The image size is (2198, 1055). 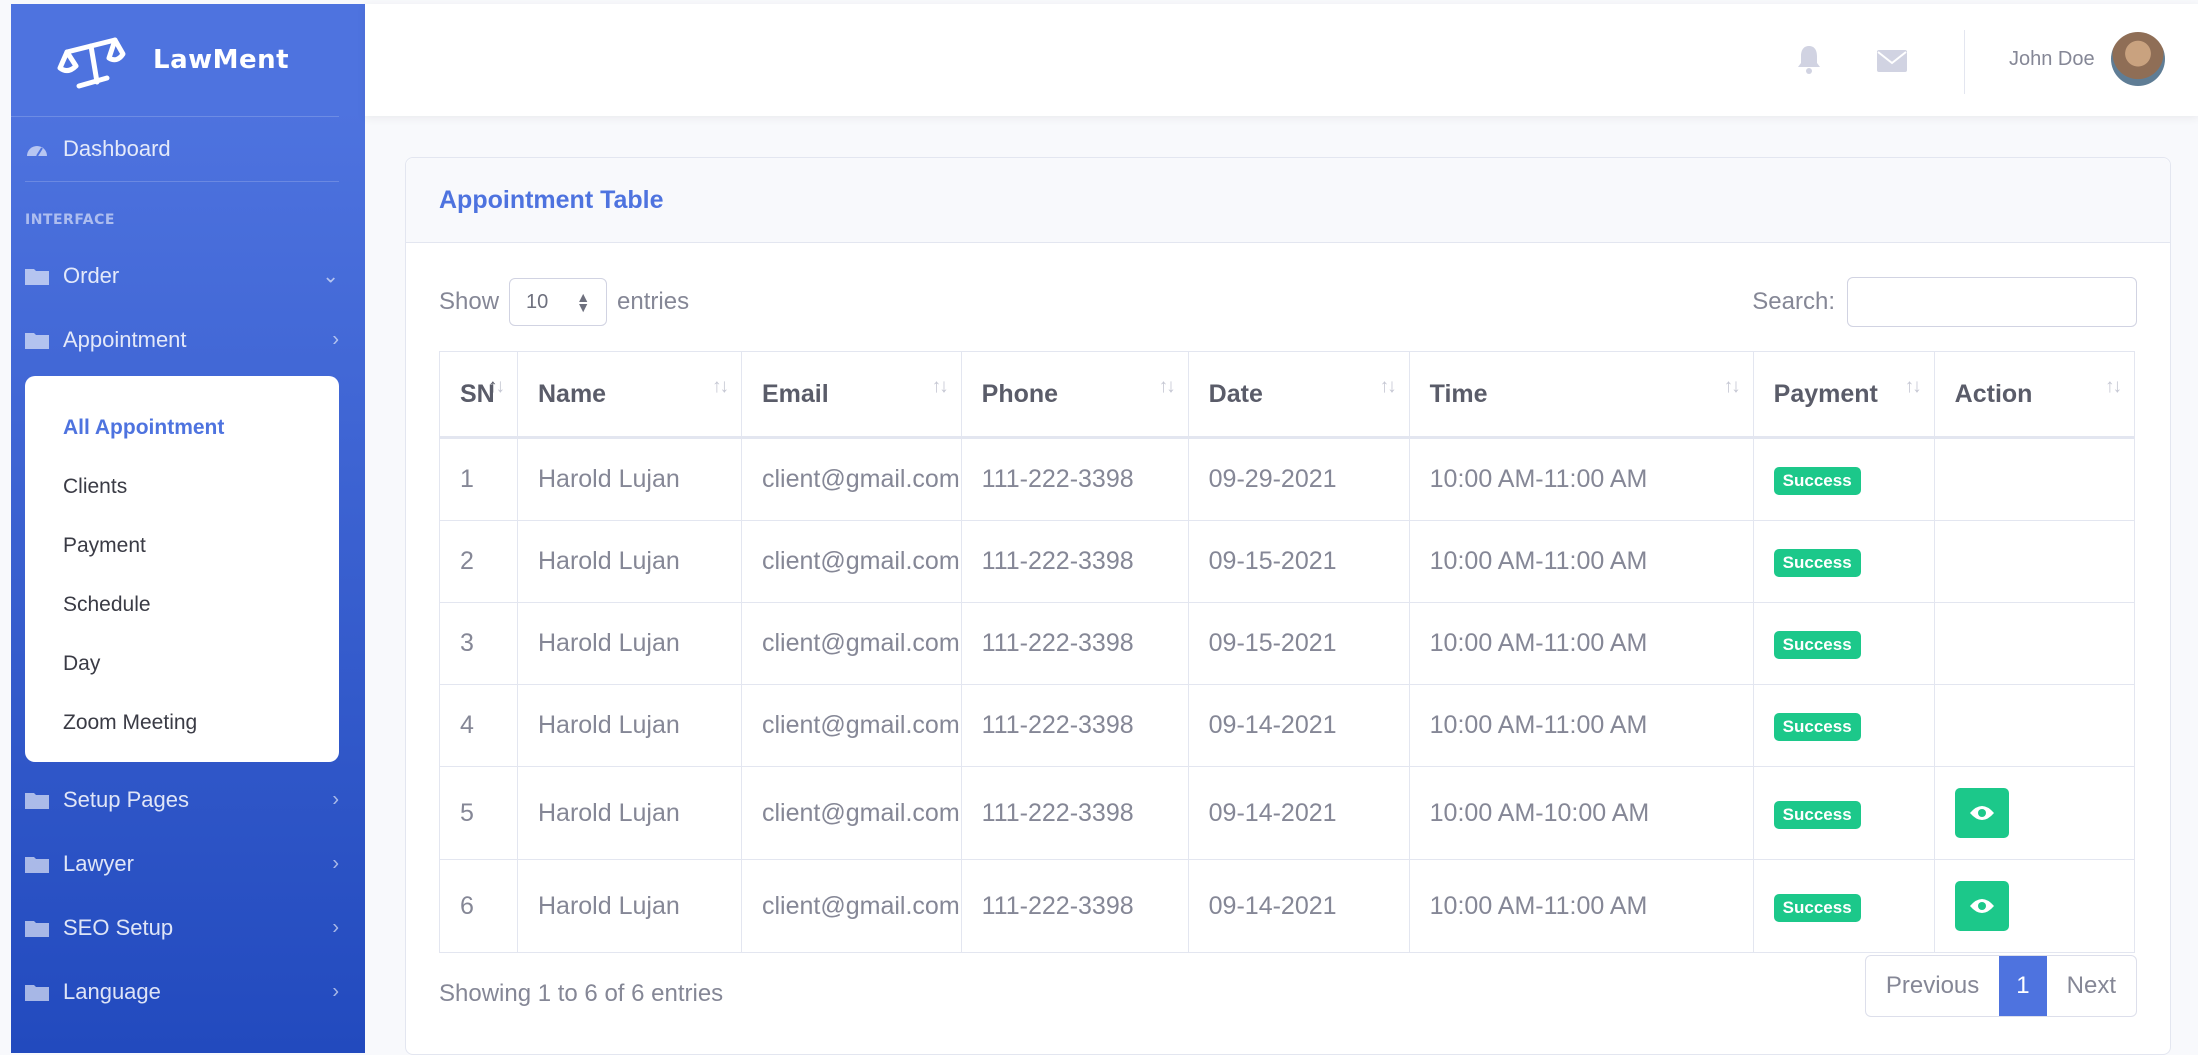 I want to click on chevron-down-icon: ⌄, so click(x=330, y=276).